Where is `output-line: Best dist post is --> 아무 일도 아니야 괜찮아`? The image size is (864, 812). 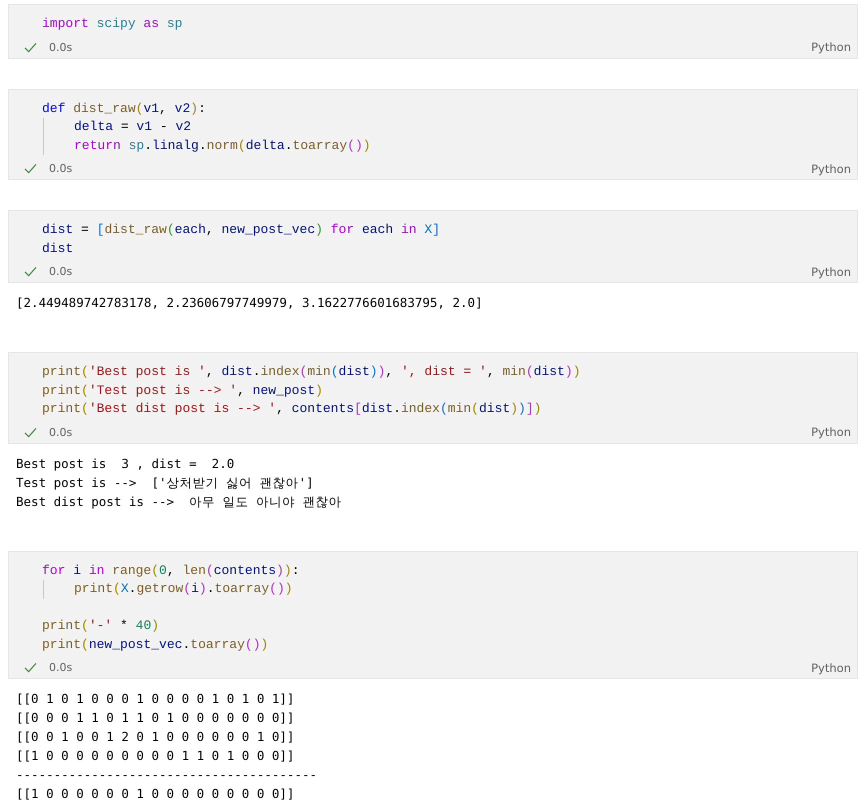
output-line: Best dist post is --> 아무 일도 아니야 괜찮아 is located at coordinates (179, 501).